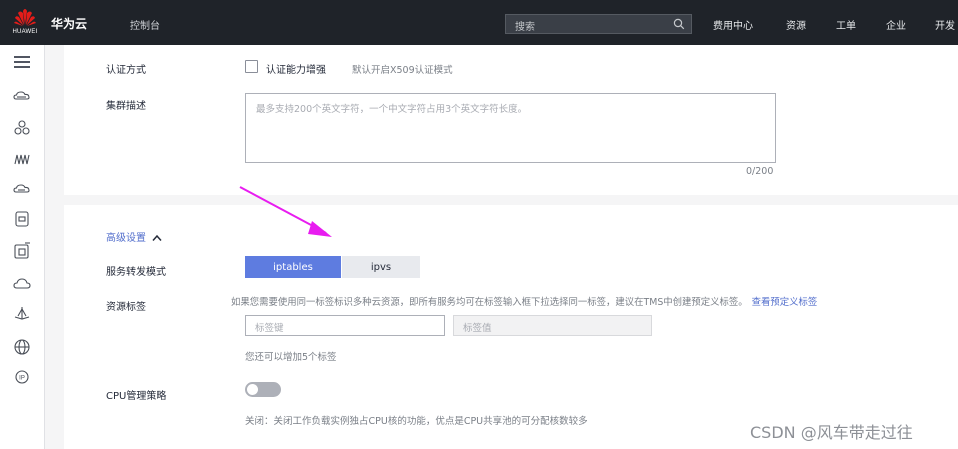 The image size is (958, 449). I want to click on network-icon, so click(22, 159).